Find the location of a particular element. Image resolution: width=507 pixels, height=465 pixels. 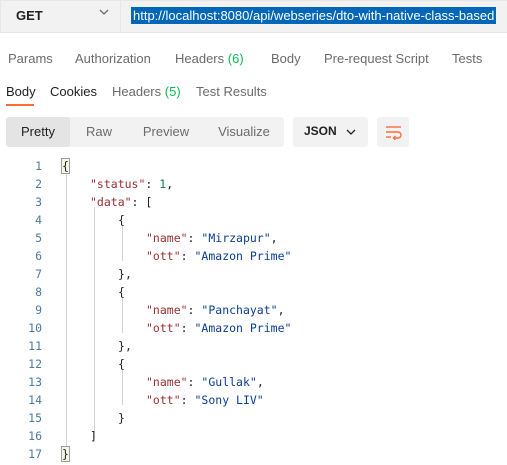

response-tab-test-results: Test Results is located at coordinates (231, 91).